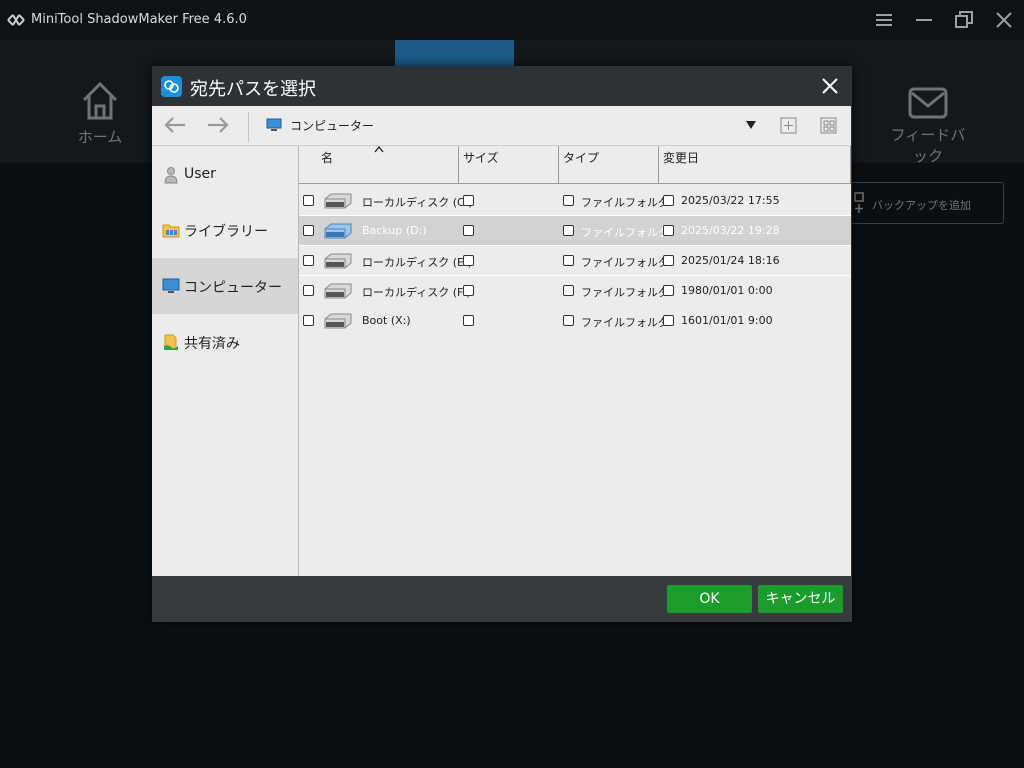 This screenshot has height=768, width=1024. I want to click on drive-modified: 2025/03/22 17:55, so click(730, 200).